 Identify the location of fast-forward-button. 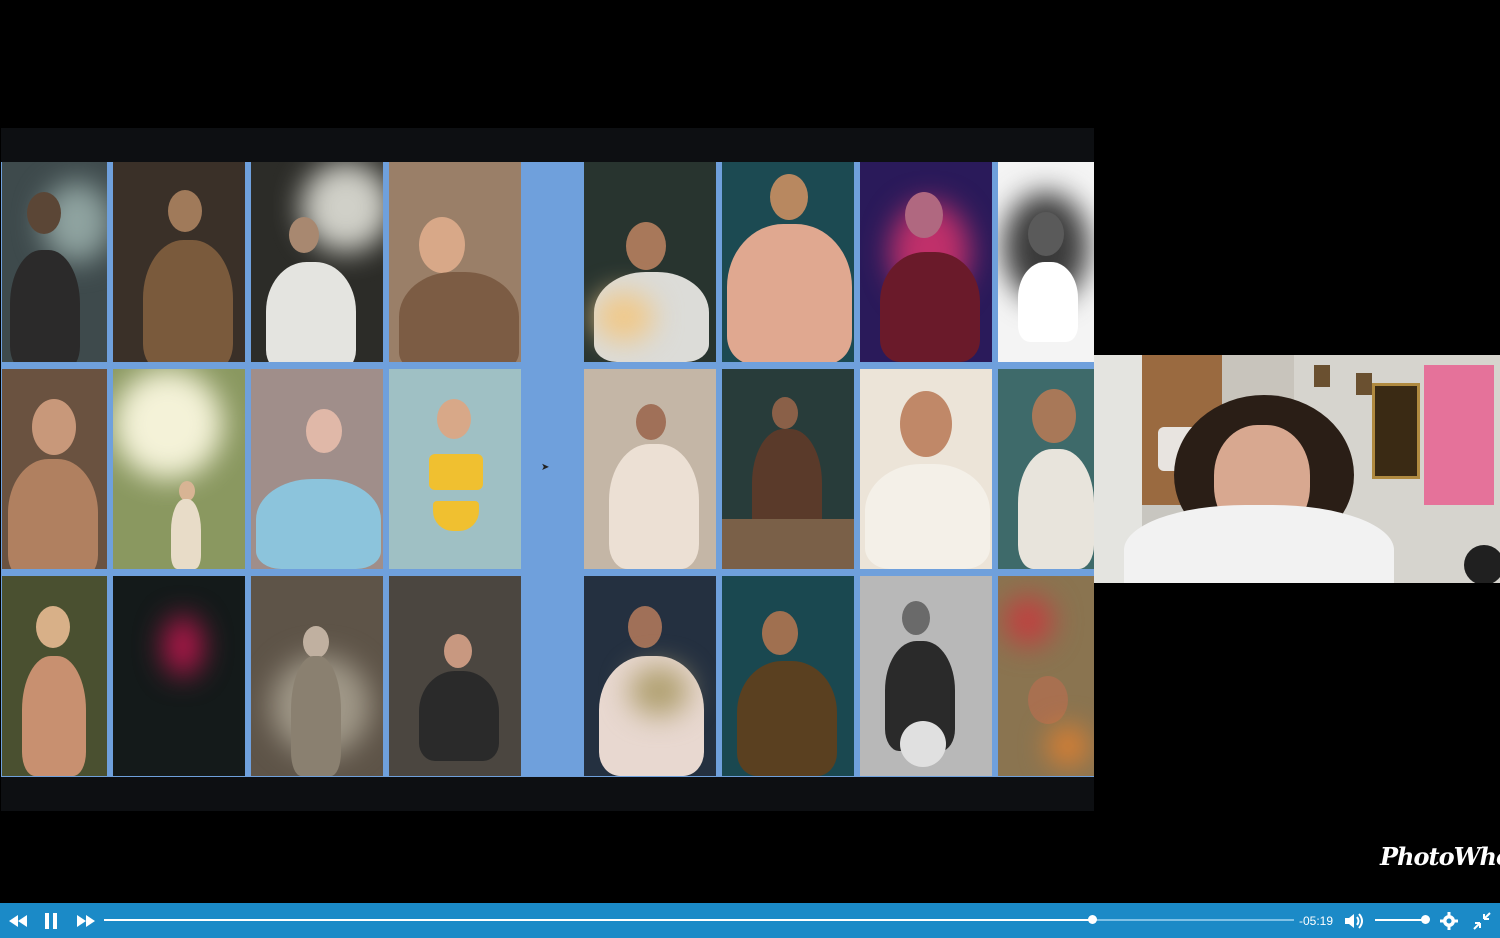
(86, 920).